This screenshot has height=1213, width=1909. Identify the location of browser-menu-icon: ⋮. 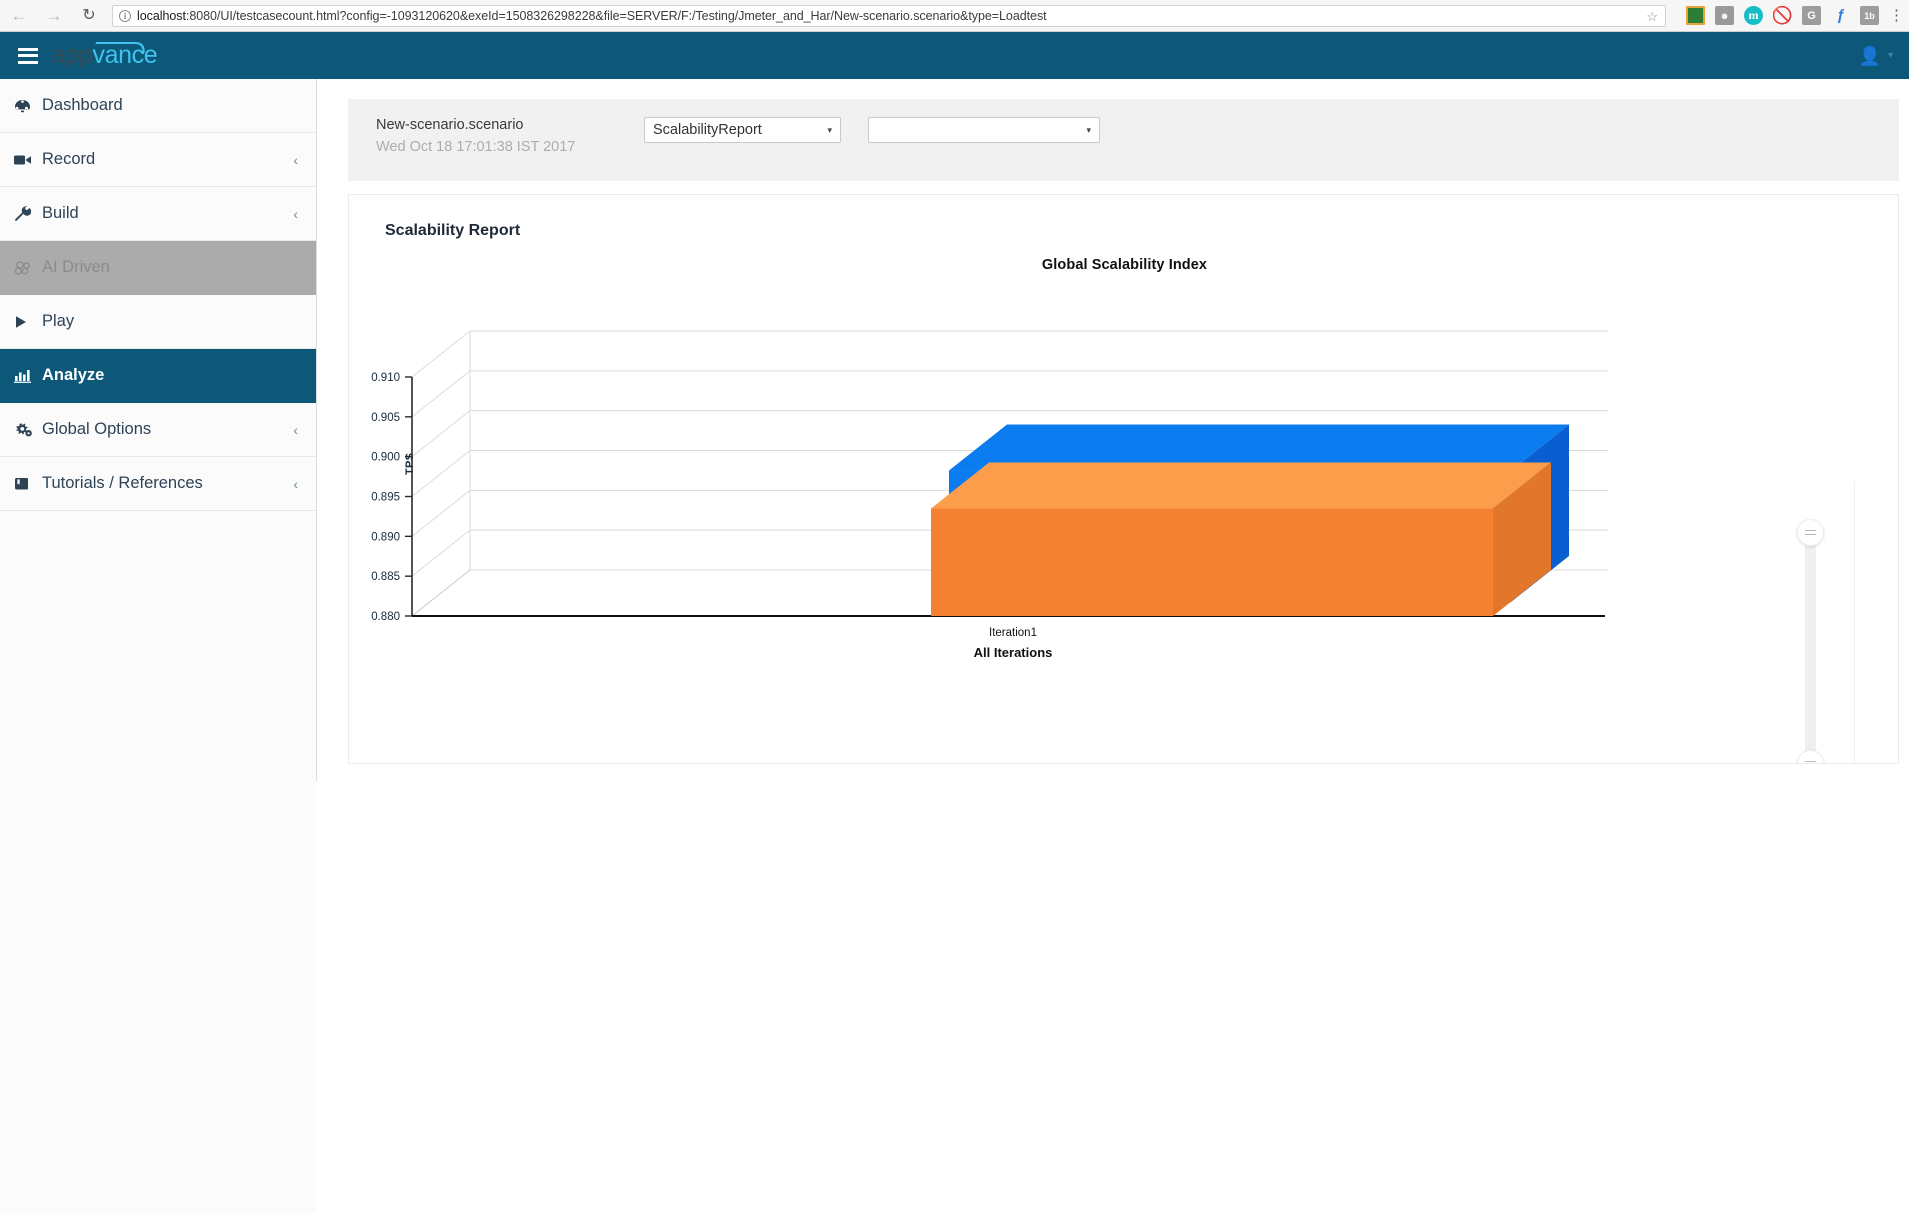
(1896, 15).